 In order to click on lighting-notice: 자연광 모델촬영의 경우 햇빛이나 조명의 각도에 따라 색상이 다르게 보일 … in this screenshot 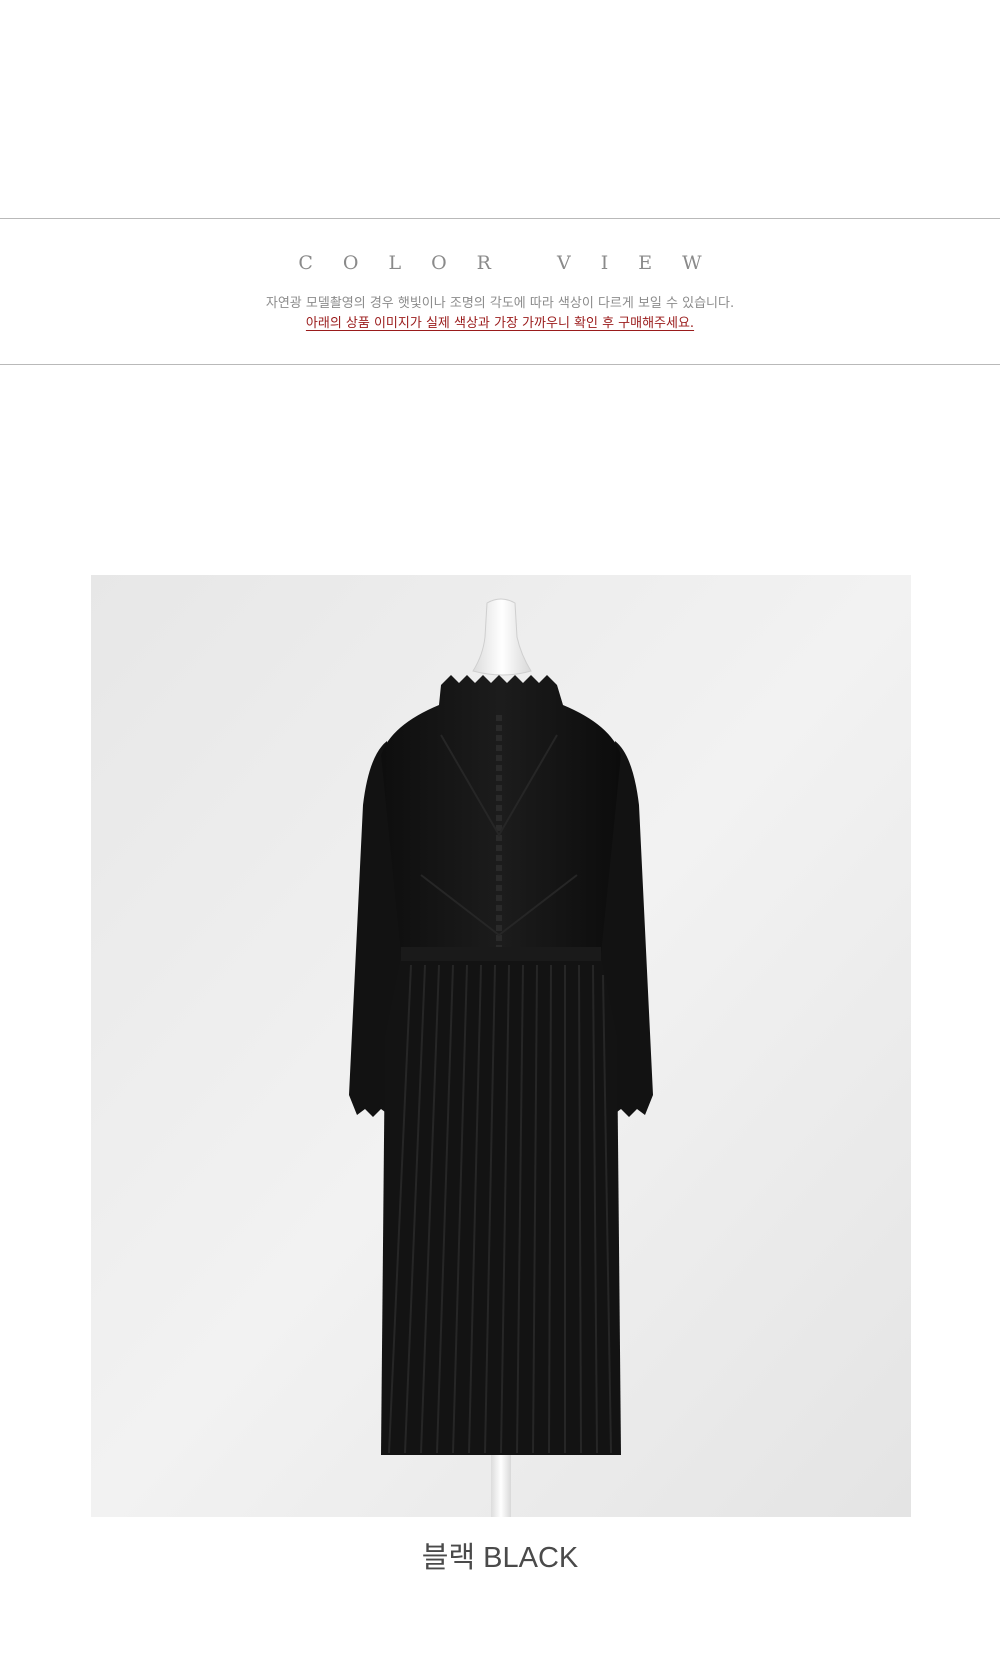, I will do `click(500, 303)`.